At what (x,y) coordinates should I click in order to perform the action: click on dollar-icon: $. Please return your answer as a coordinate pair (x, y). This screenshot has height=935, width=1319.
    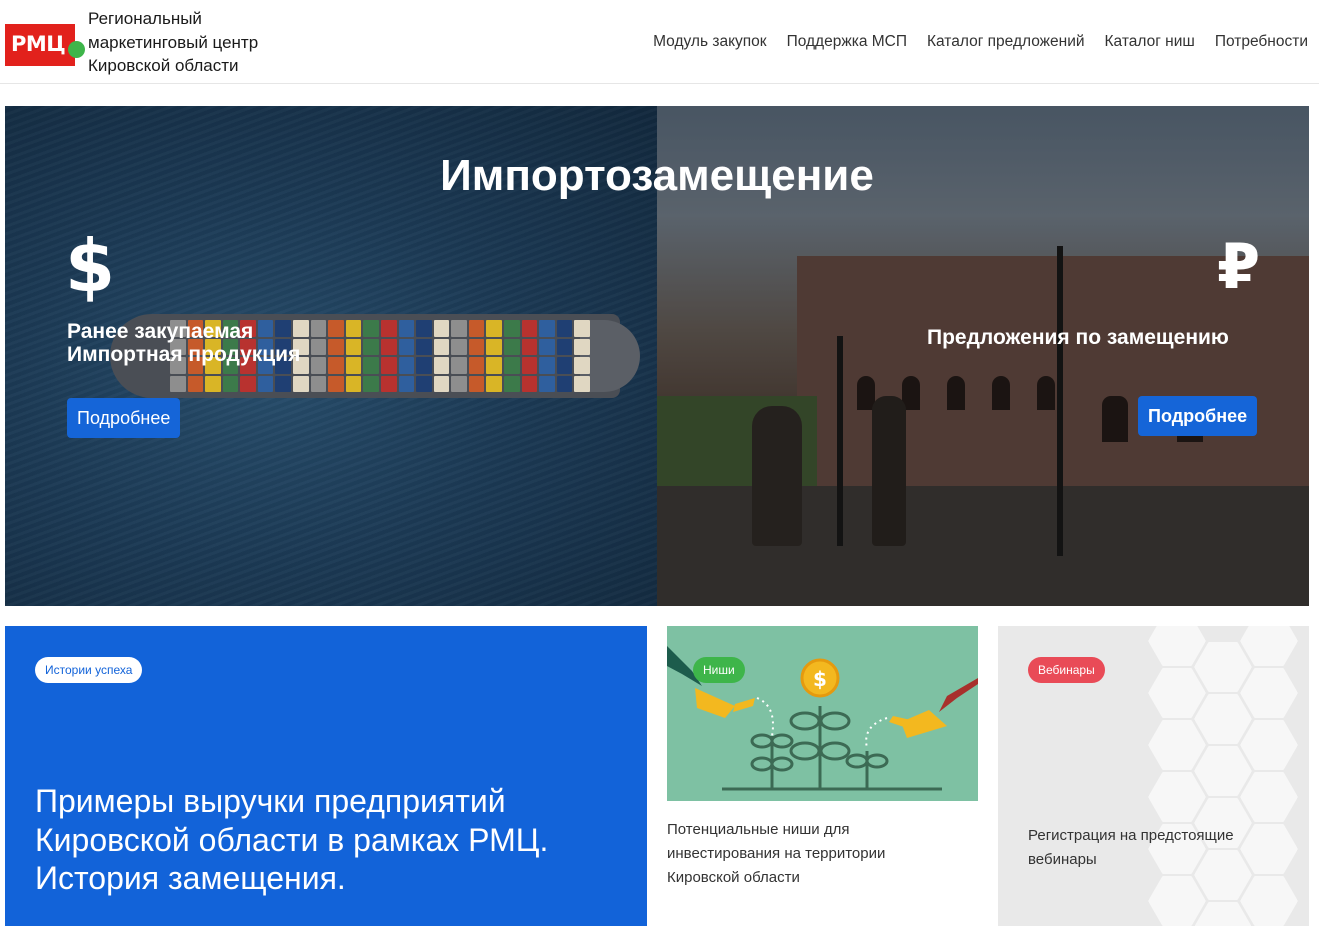
    Looking at the image, I should click on (90, 266).